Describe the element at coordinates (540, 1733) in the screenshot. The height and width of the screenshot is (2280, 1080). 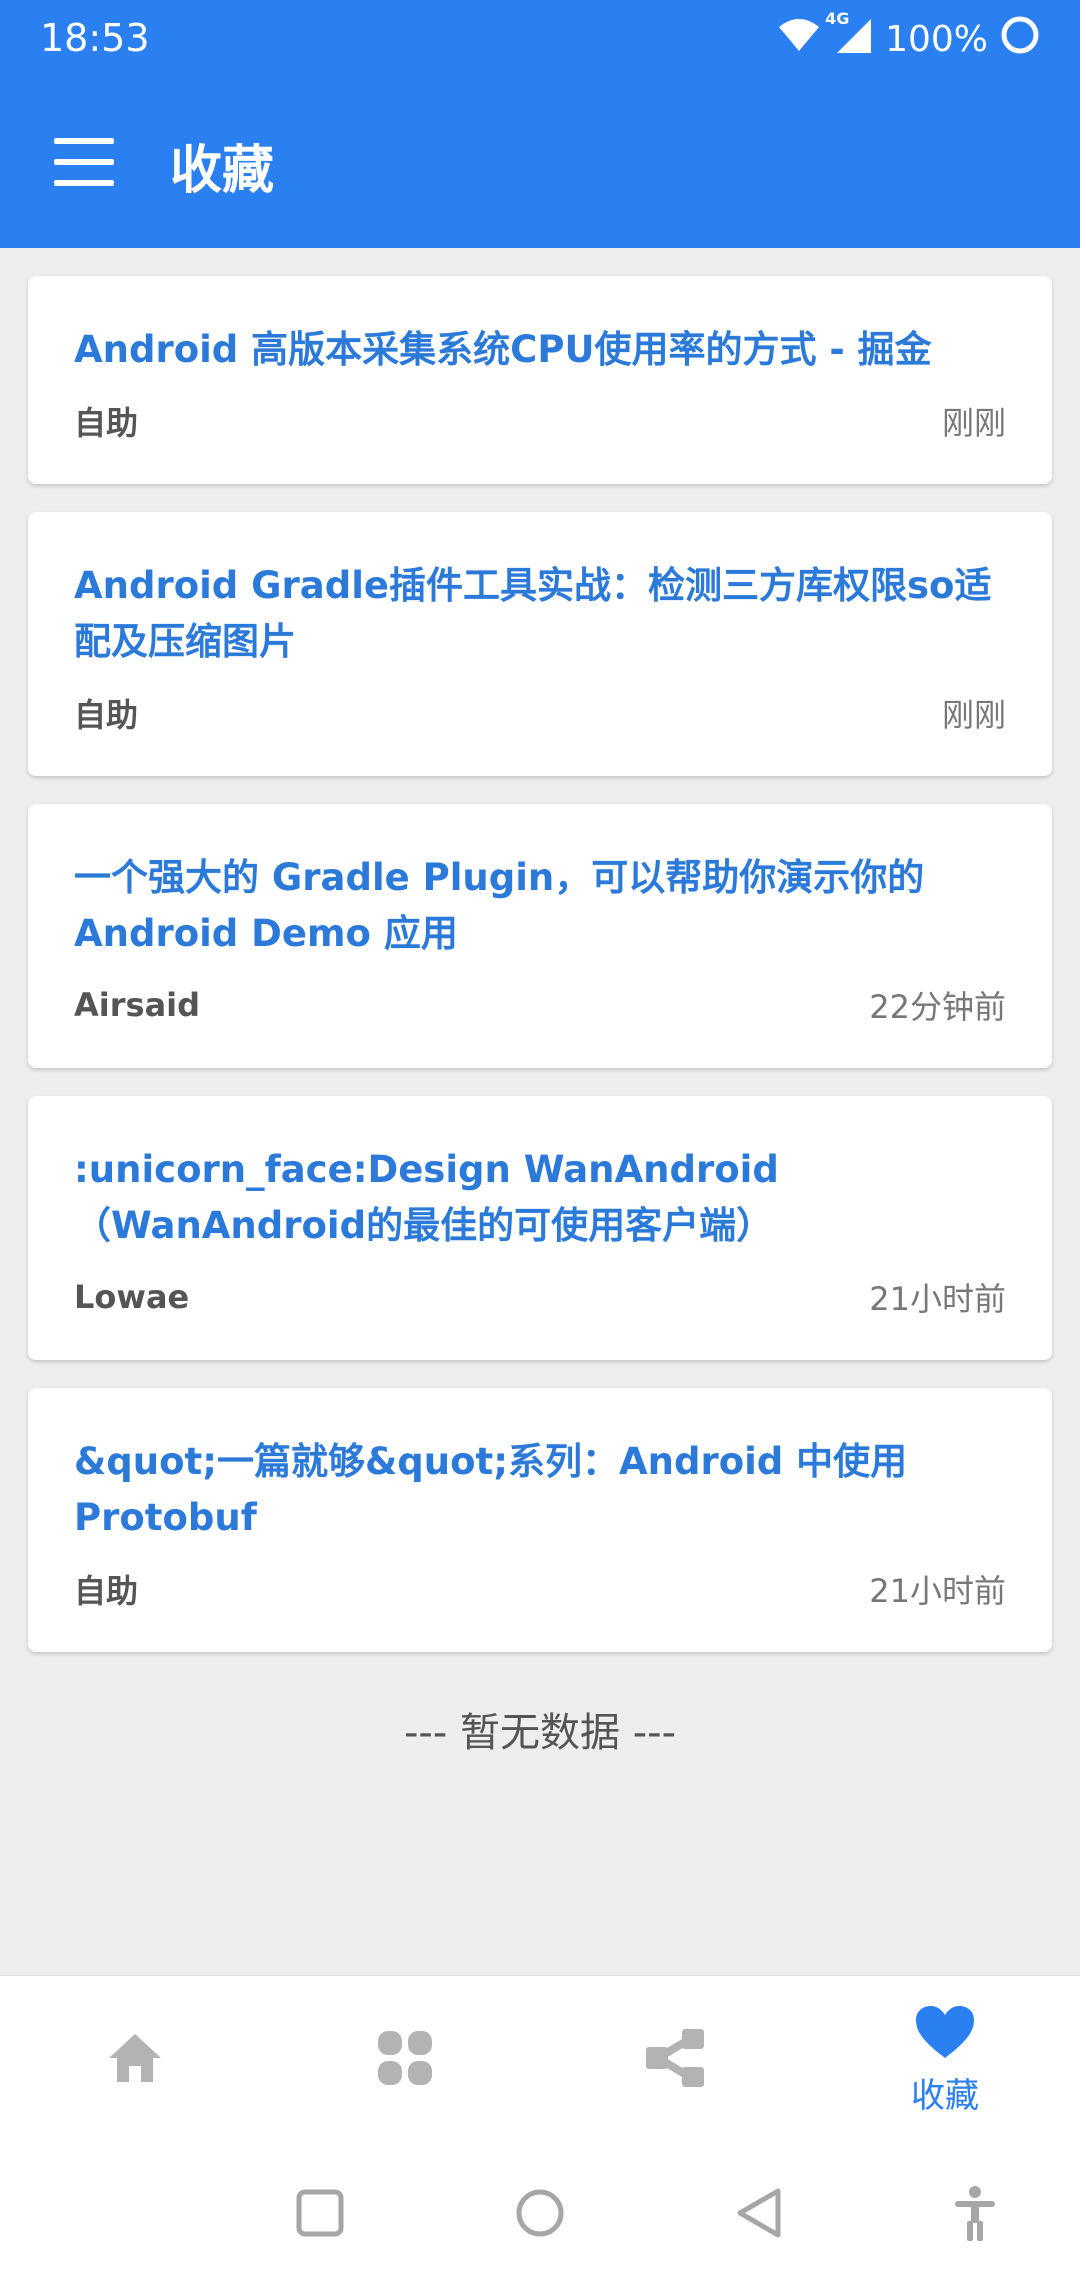
I see `empty-state-text: --- 暂无数据 ---` at that location.